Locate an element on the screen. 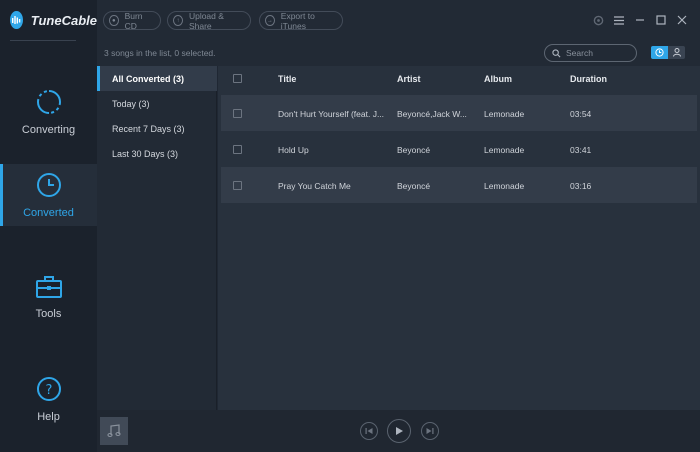  upload-share-label: Upload & Share is located at coordinates (206, 20).